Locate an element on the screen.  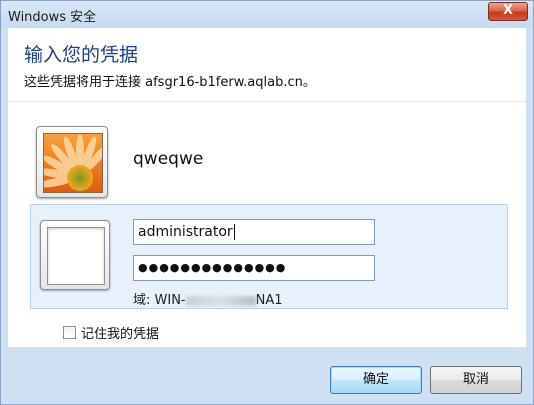
window-title: Windows 安全 is located at coordinates (52, 17).